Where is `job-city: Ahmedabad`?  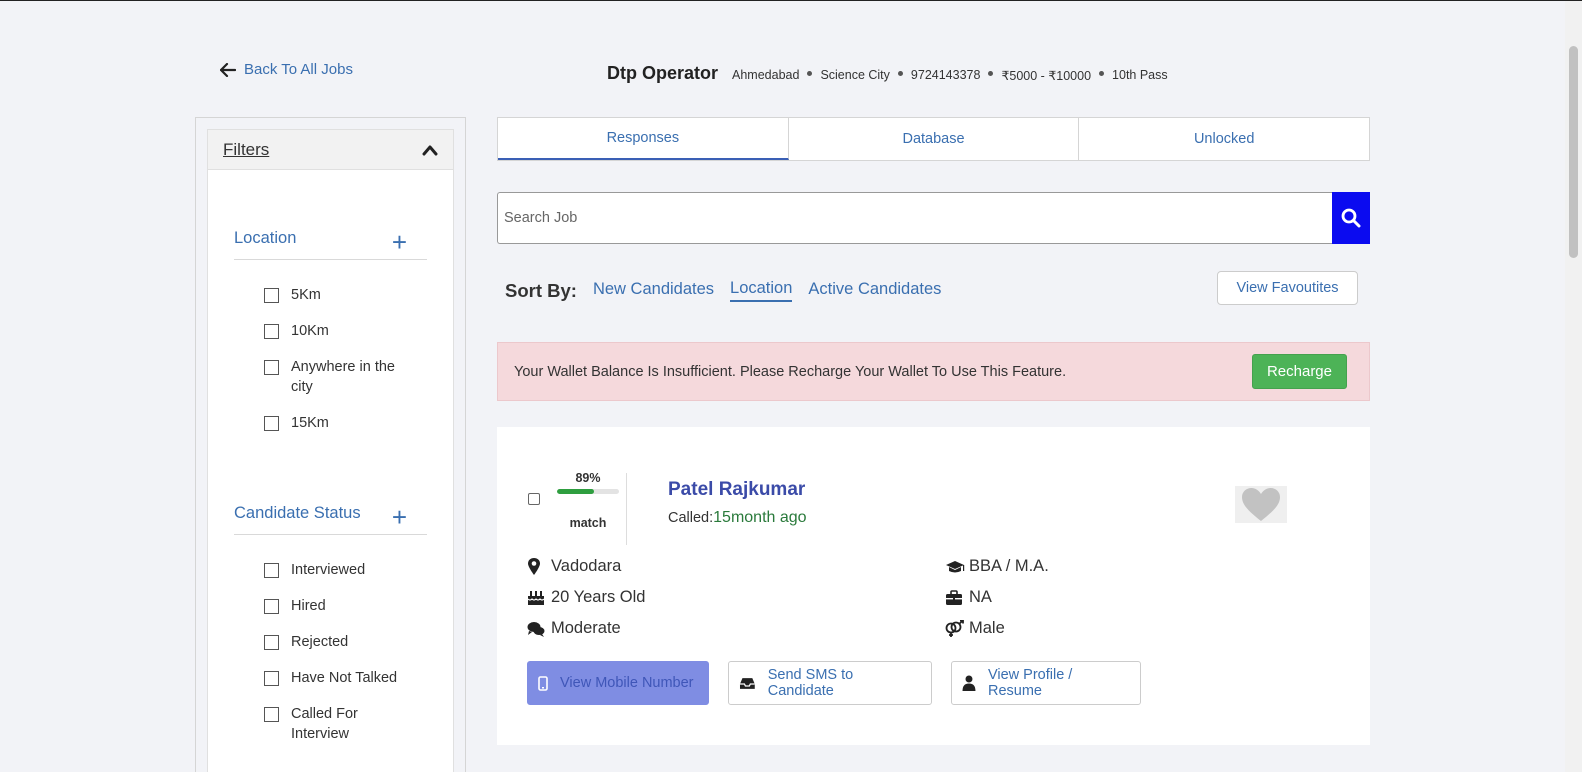 job-city: Ahmedabad is located at coordinates (766, 75).